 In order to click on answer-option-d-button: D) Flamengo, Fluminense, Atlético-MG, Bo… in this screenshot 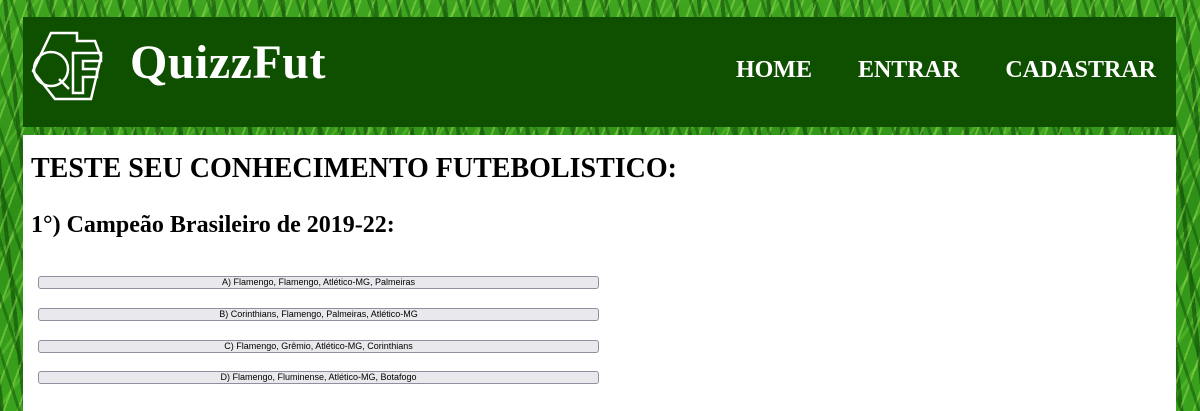, I will do `click(318, 377)`.